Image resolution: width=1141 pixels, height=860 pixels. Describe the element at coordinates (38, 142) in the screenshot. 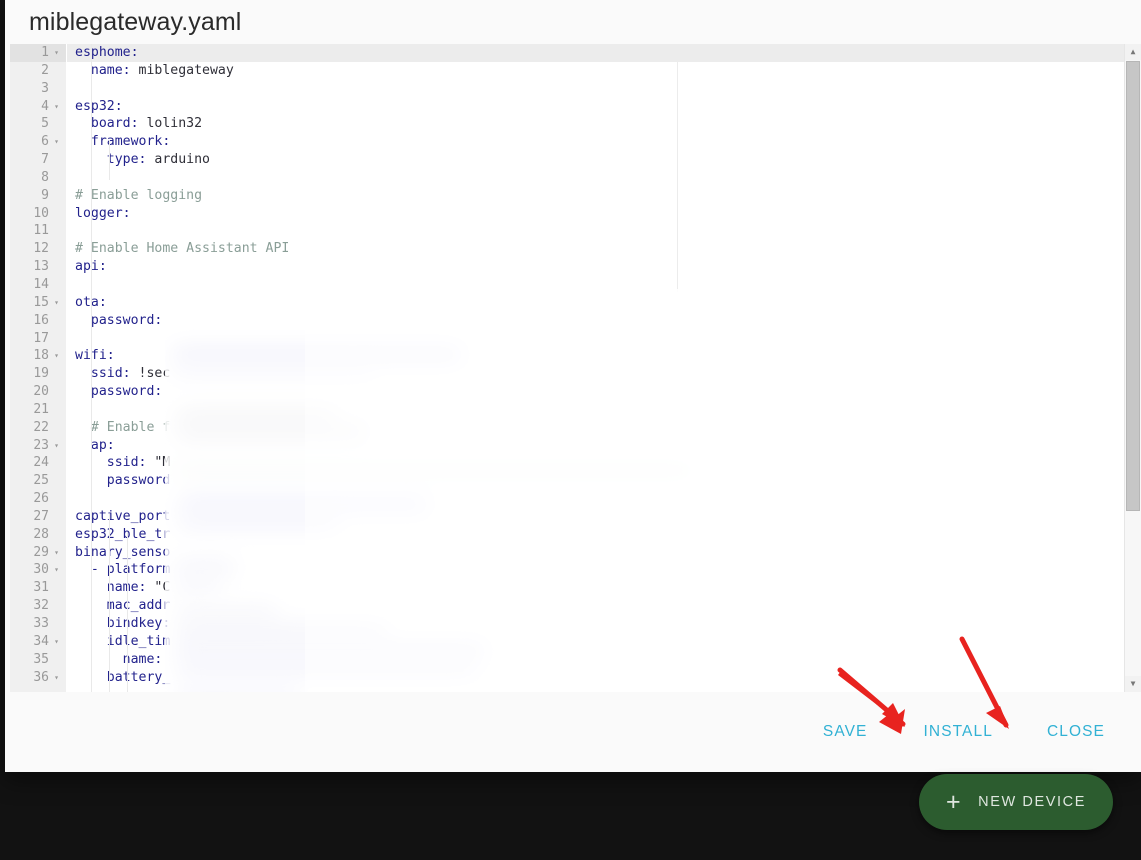

I see `line-number: 6 ▾` at that location.